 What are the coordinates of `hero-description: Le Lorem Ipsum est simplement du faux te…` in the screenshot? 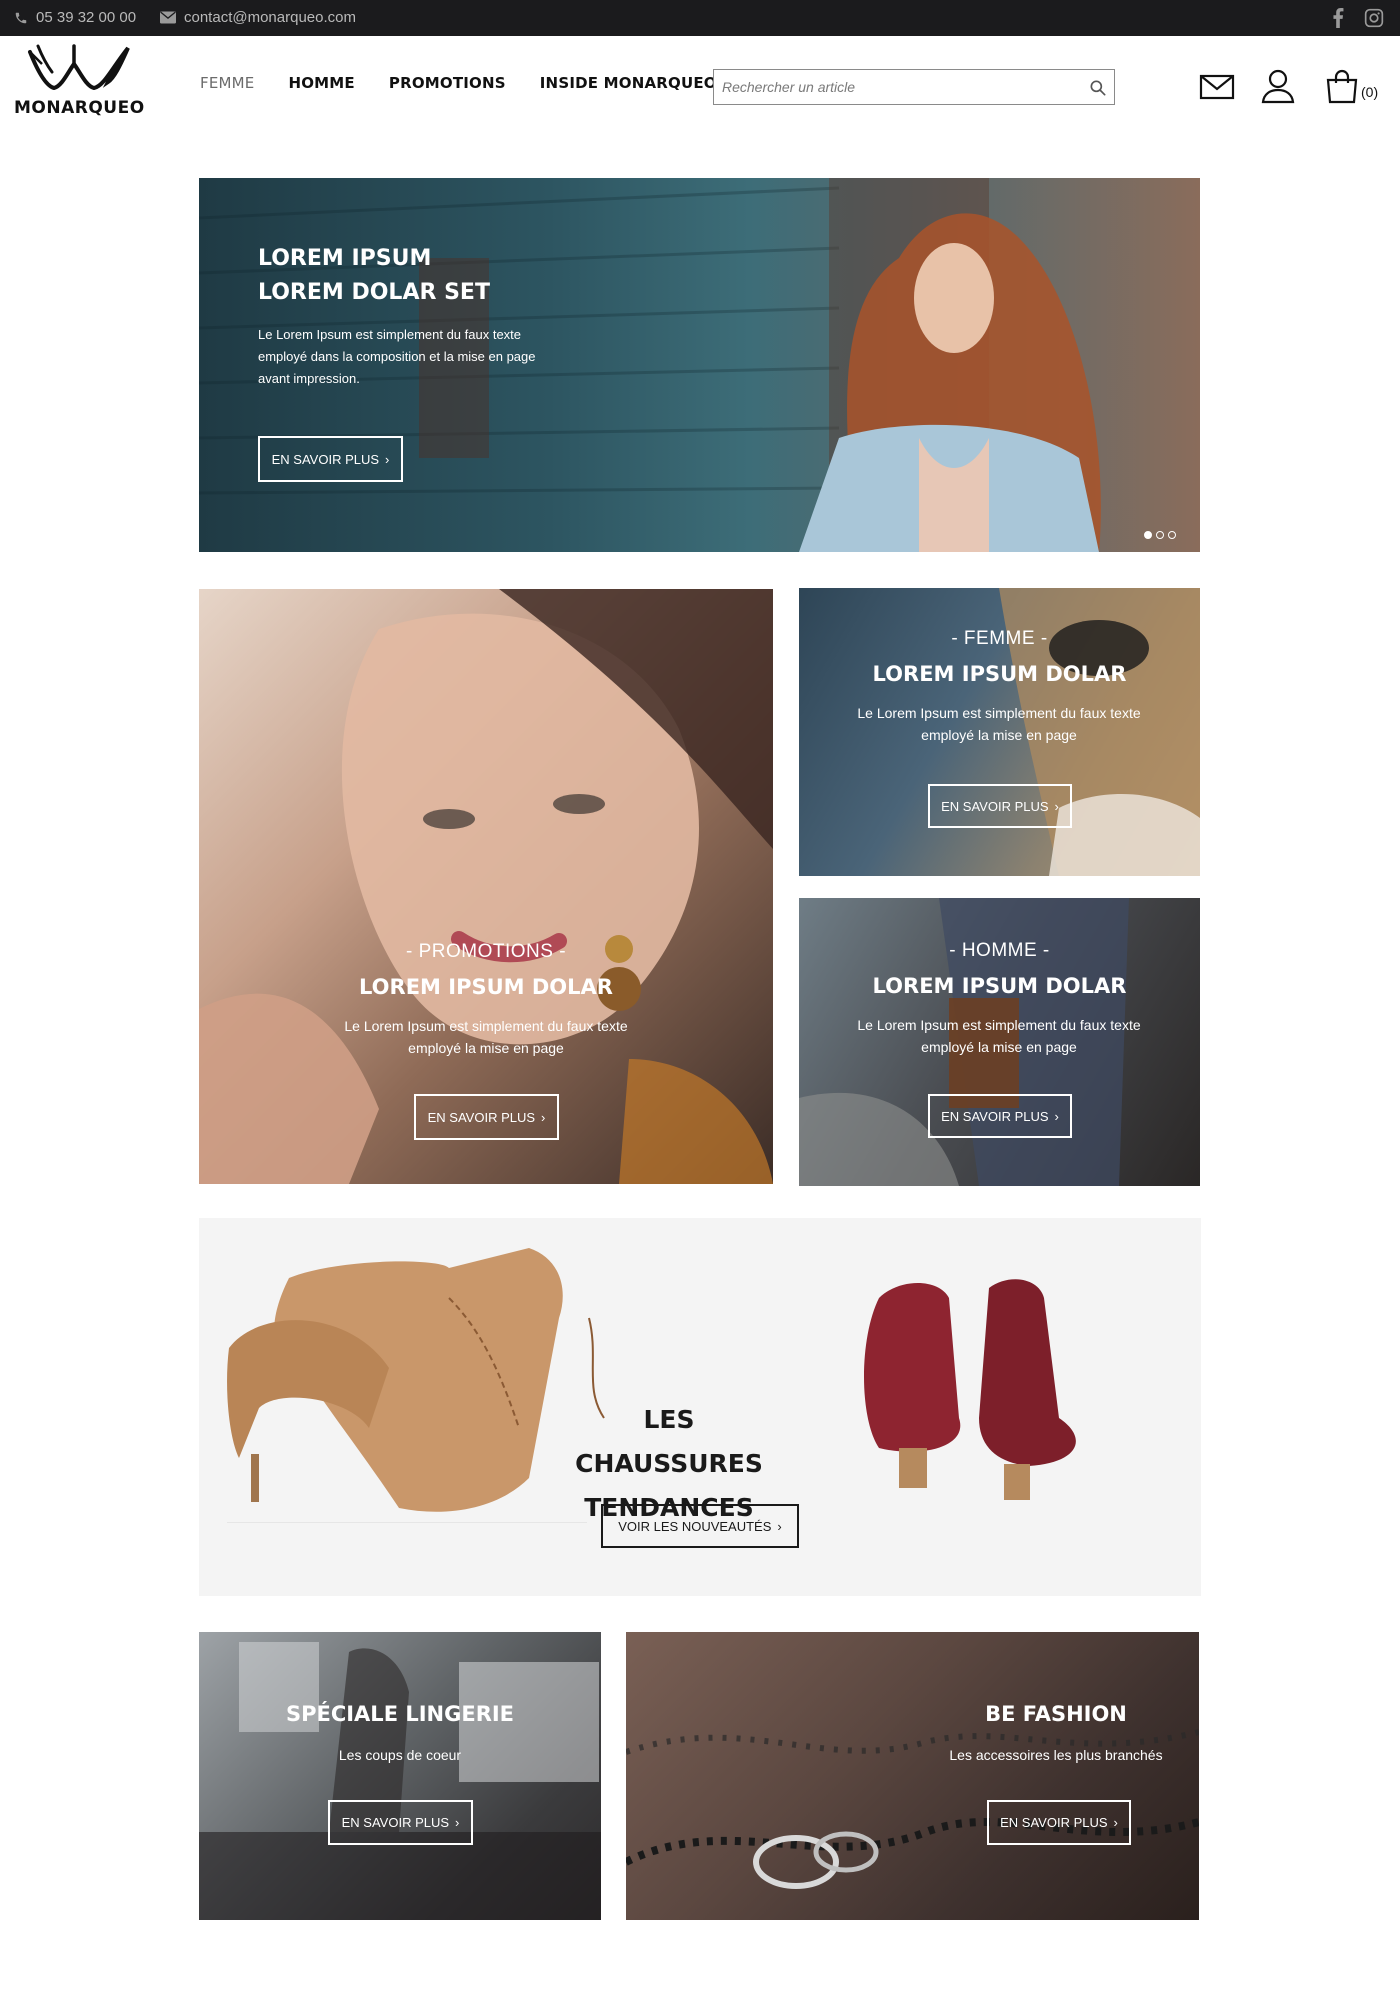 It's located at (397, 356).